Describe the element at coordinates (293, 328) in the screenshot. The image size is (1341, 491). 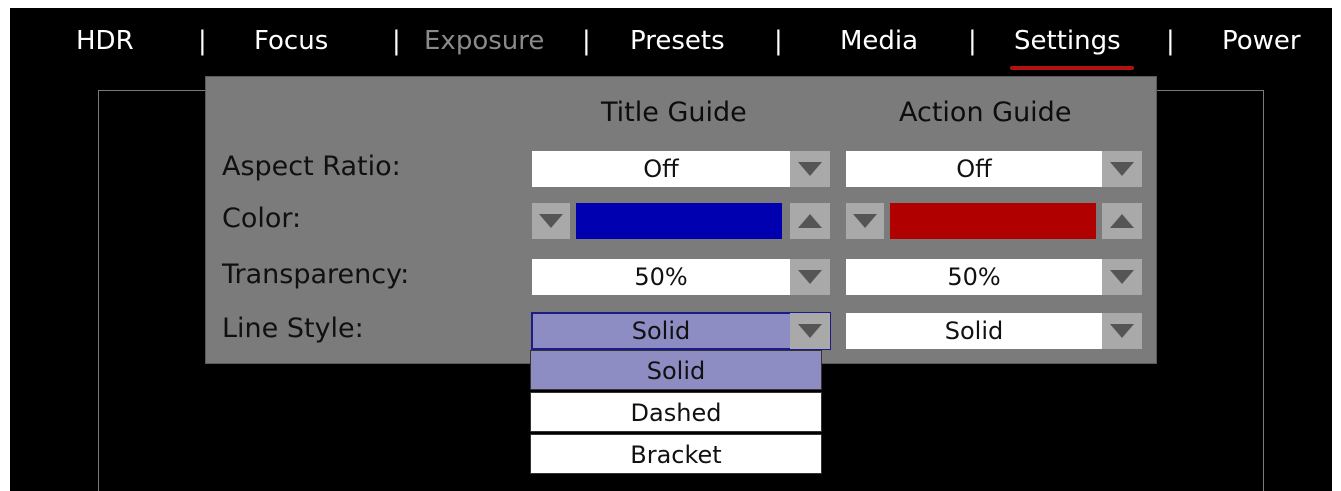
I see `line-style-label: Line Style:` at that location.